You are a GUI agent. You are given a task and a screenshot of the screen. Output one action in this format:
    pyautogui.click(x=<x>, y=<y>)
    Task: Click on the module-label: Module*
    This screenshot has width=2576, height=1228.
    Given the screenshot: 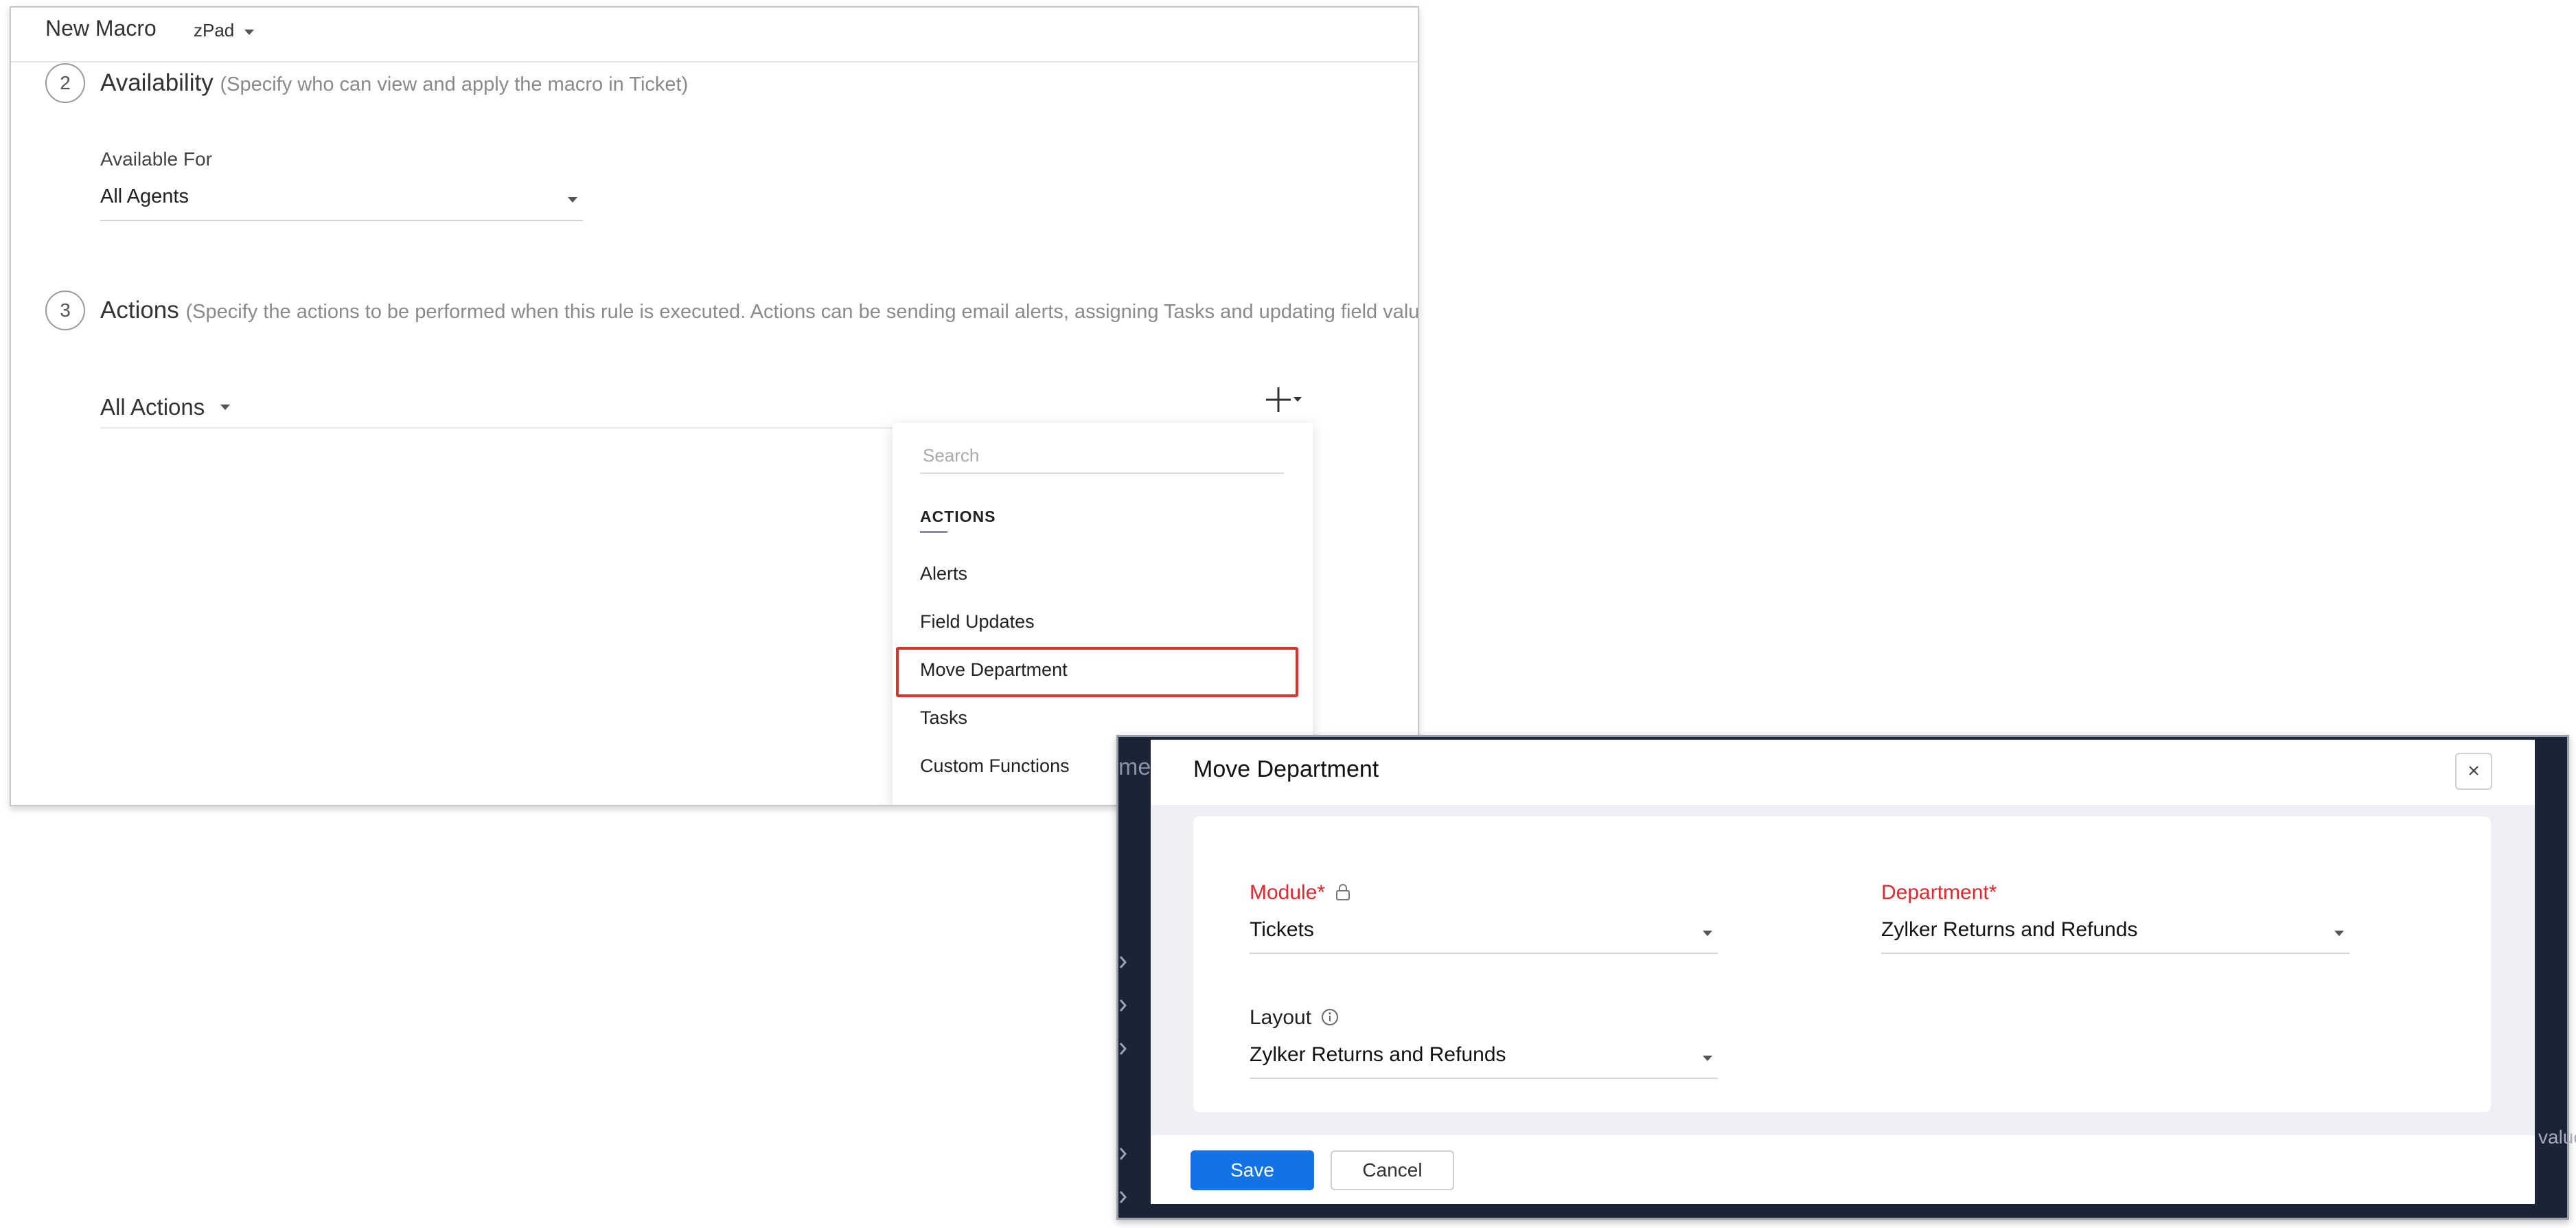 What is the action you would take?
    pyautogui.click(x=1300, y=893)
    